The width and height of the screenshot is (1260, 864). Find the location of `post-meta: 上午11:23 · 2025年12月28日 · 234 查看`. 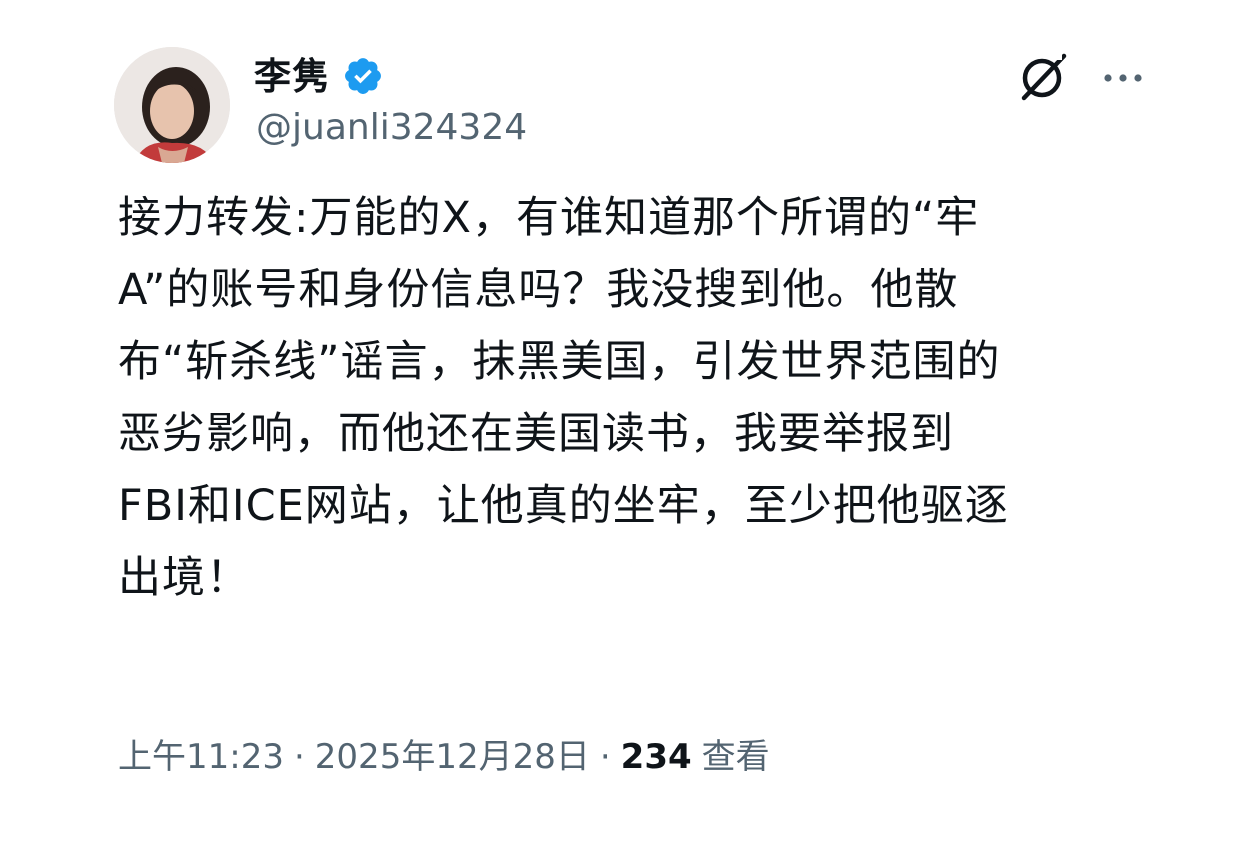

post-meta: 上午11:23 · 2025年12月28日 · 234 查看 is located at coordinates (444, 757).